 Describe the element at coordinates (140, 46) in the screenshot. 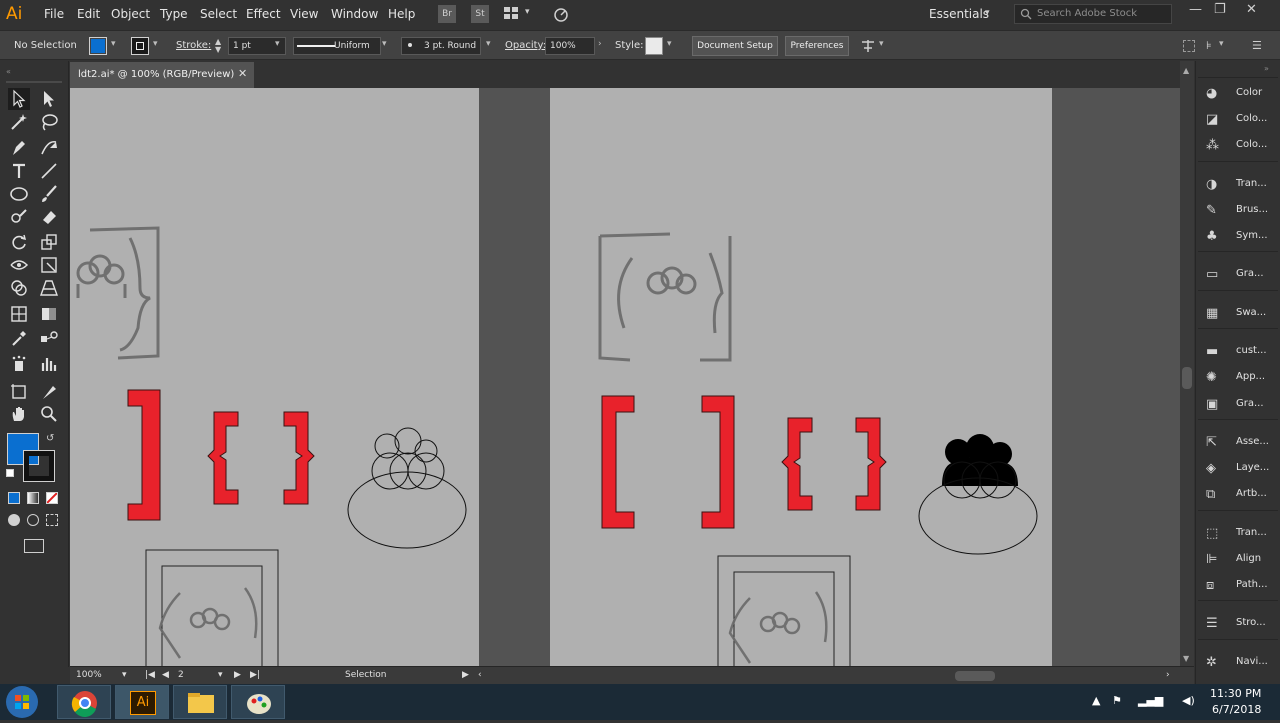

I see `stroke-swatch` at that location.